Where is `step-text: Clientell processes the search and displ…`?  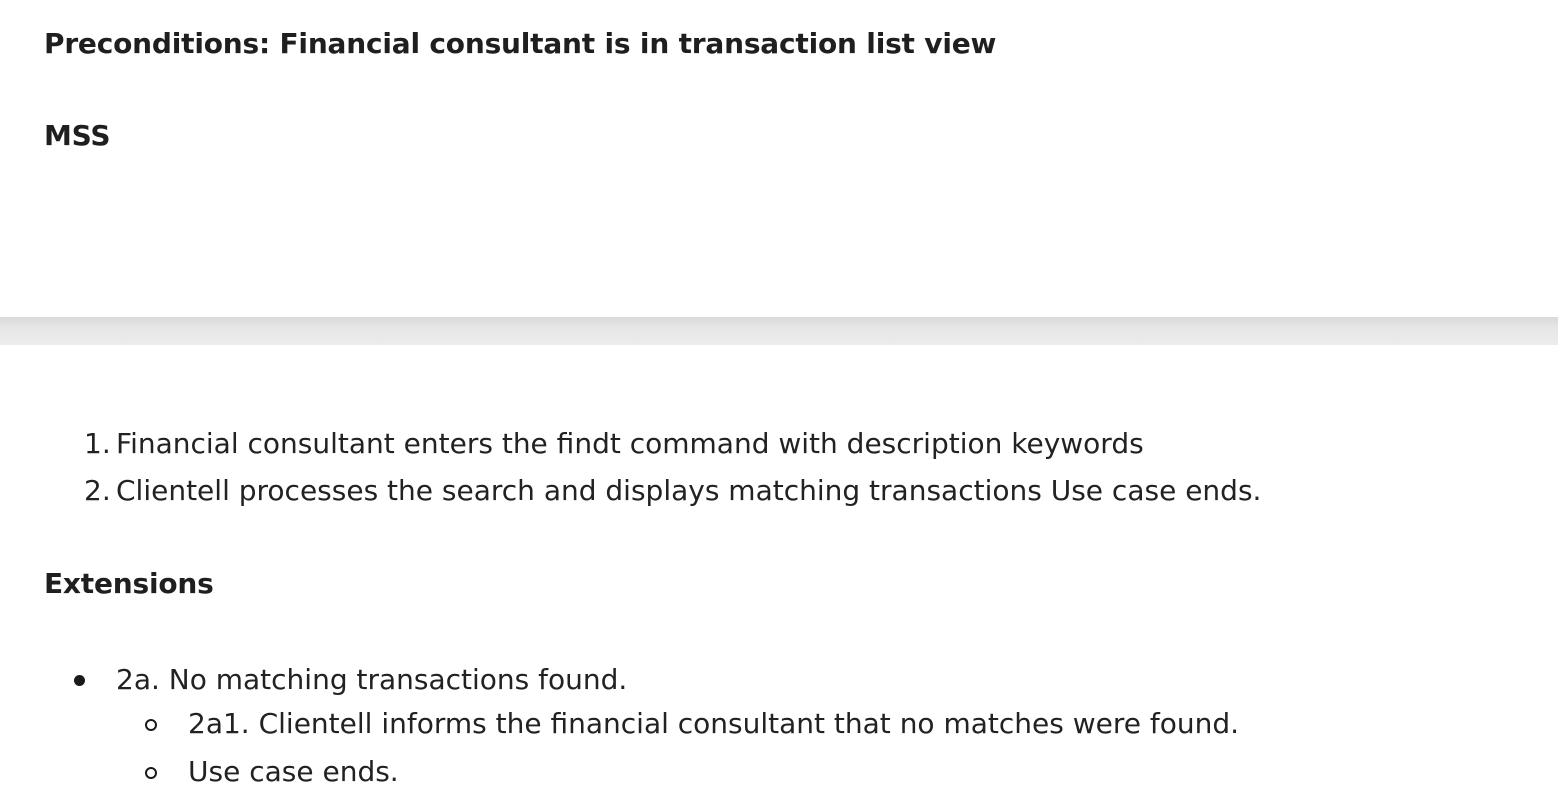
step-text: Clientell processes the search and displ… is located at coordinates (689, 490).